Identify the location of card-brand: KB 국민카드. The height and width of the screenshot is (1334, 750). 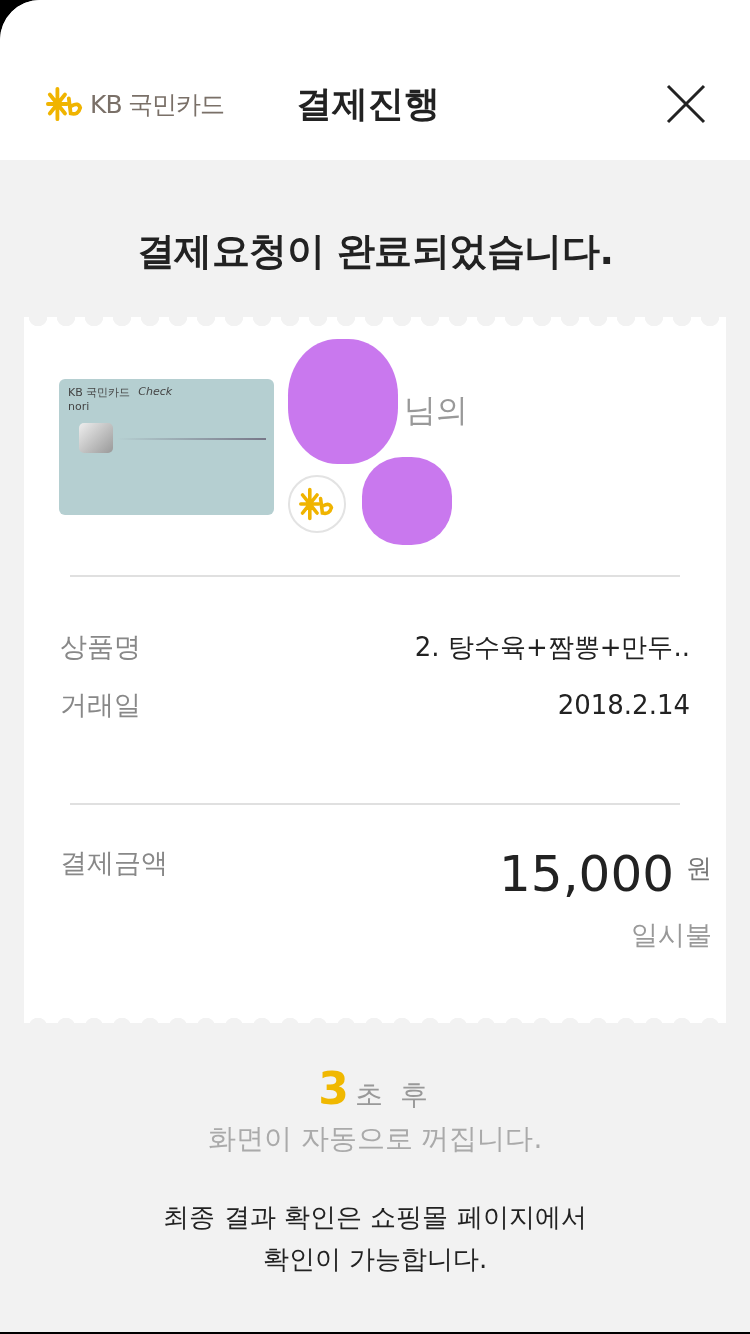
(99, 392).